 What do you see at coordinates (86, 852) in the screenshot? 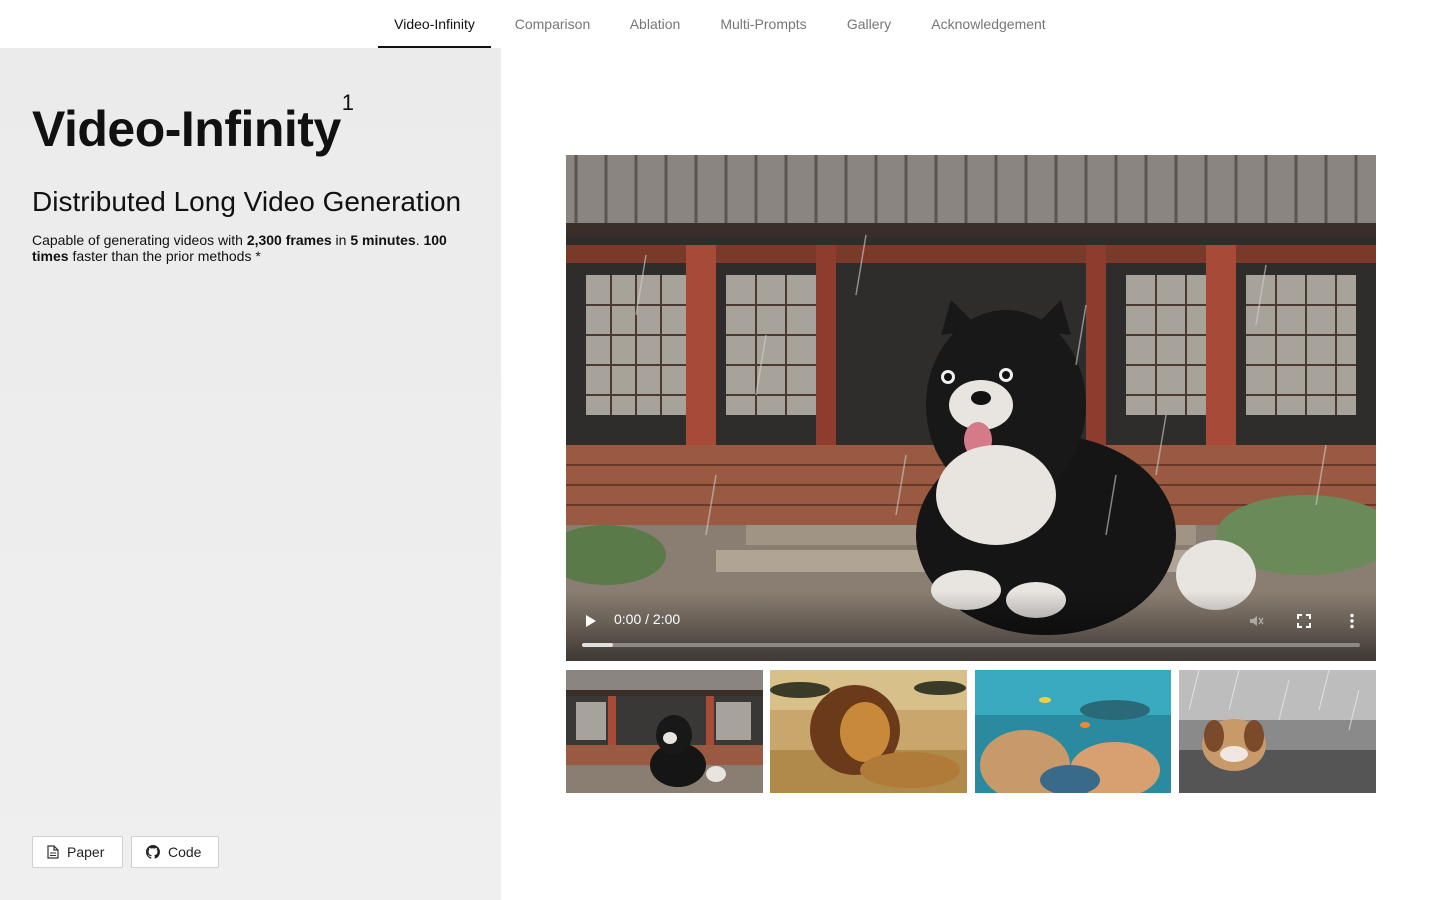
I see `paper-button-label: Paper` at bounding box center [86, 852].